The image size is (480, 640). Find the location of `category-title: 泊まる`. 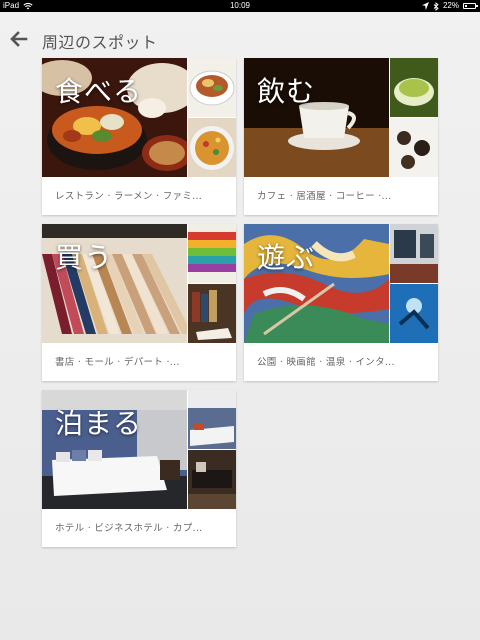

category-title: 泊まる is located at coordinates (99, 423).